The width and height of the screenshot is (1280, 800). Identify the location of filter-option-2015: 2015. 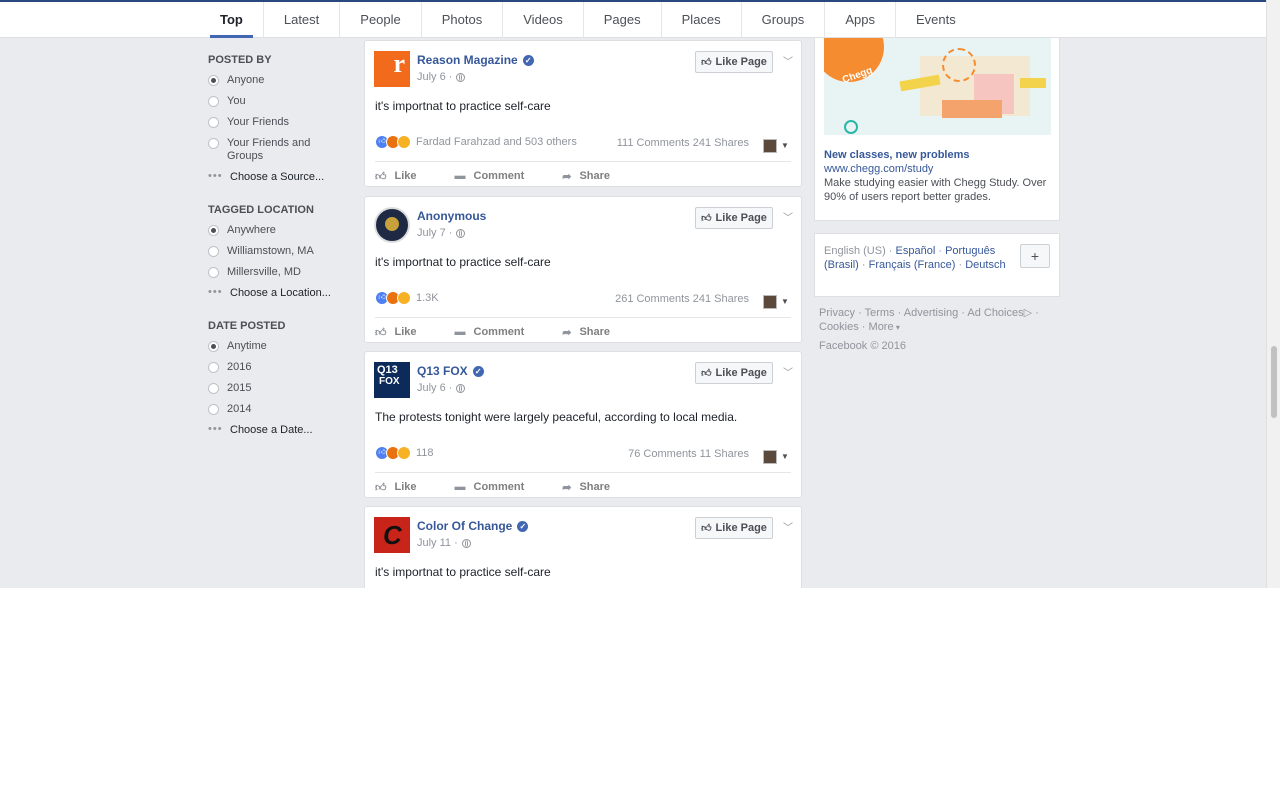
(278, 388).